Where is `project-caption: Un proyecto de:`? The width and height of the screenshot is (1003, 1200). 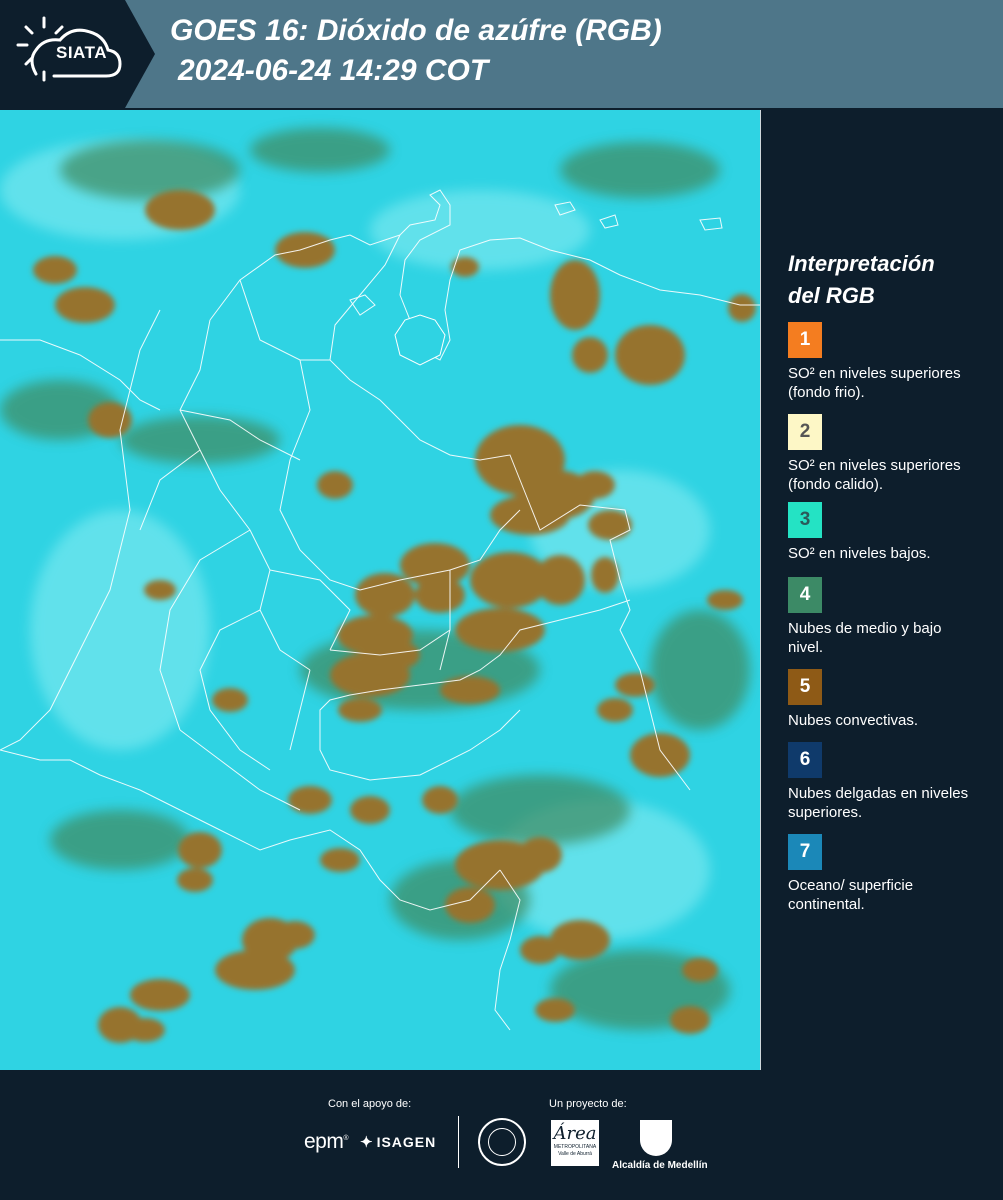
project-caption: Un proyecto de: is located at coordinates (588, 1104).